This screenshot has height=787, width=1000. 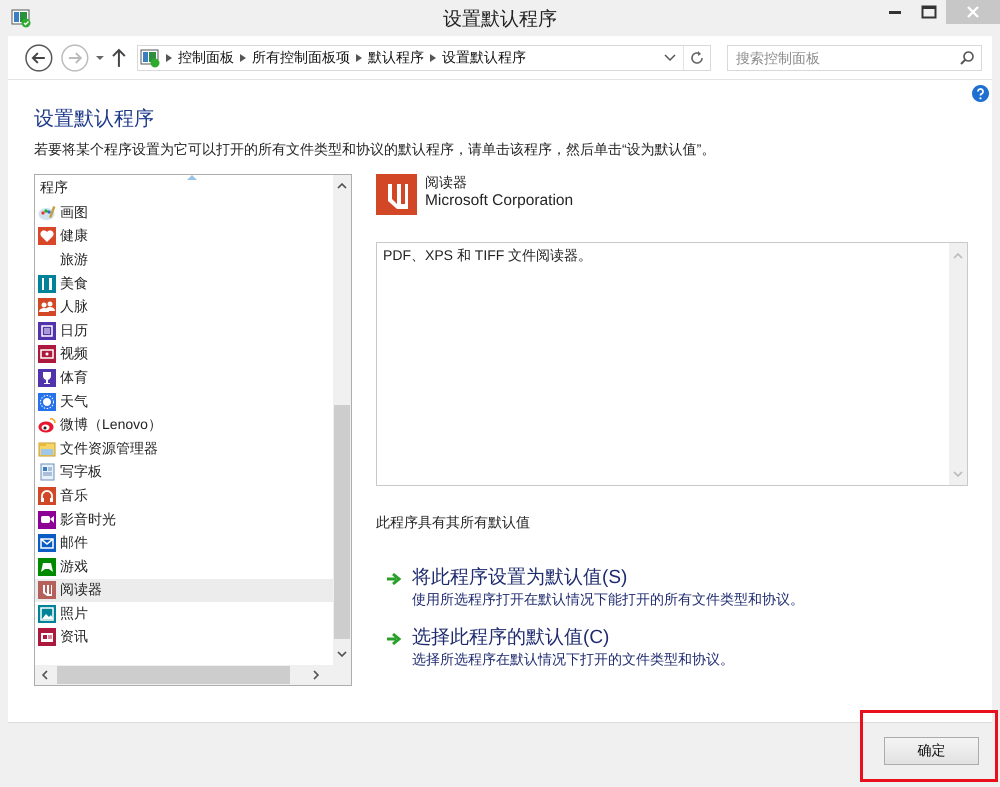 What do you see at coordinates (39, 57) in the screenshot?
I see `back-button` at bounding box center [39, 57].